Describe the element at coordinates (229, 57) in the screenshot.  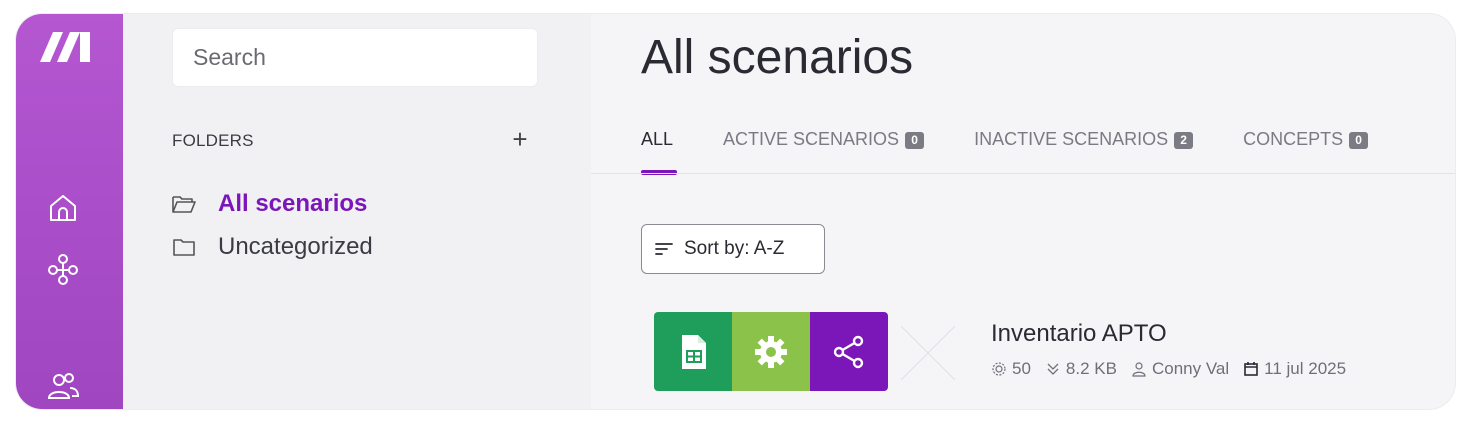
I see `search-placeholder: Search` at that location.